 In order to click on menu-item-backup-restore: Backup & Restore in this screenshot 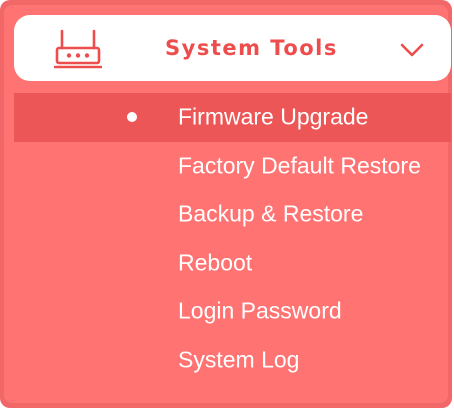, I will do `click(232, 214)`.